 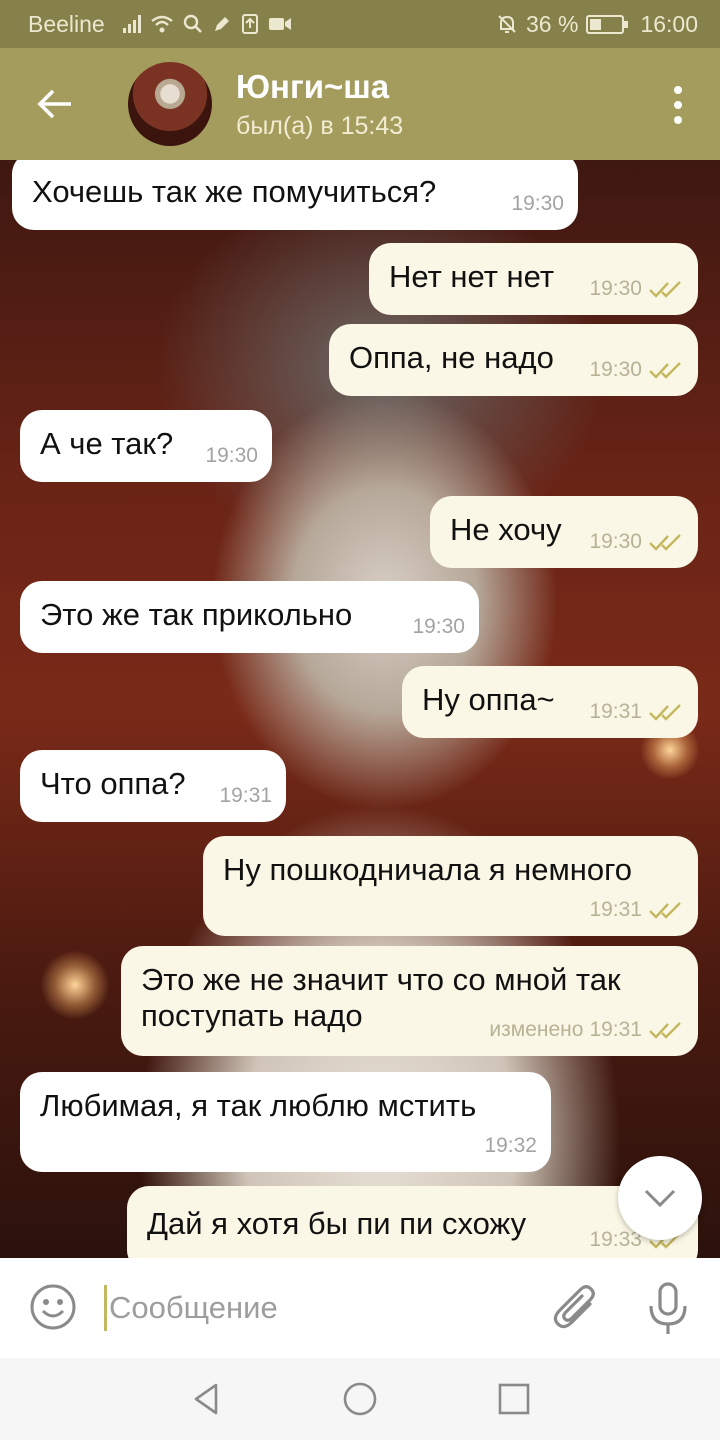 I want to click on upload-icon, so click(x=249, y=24).